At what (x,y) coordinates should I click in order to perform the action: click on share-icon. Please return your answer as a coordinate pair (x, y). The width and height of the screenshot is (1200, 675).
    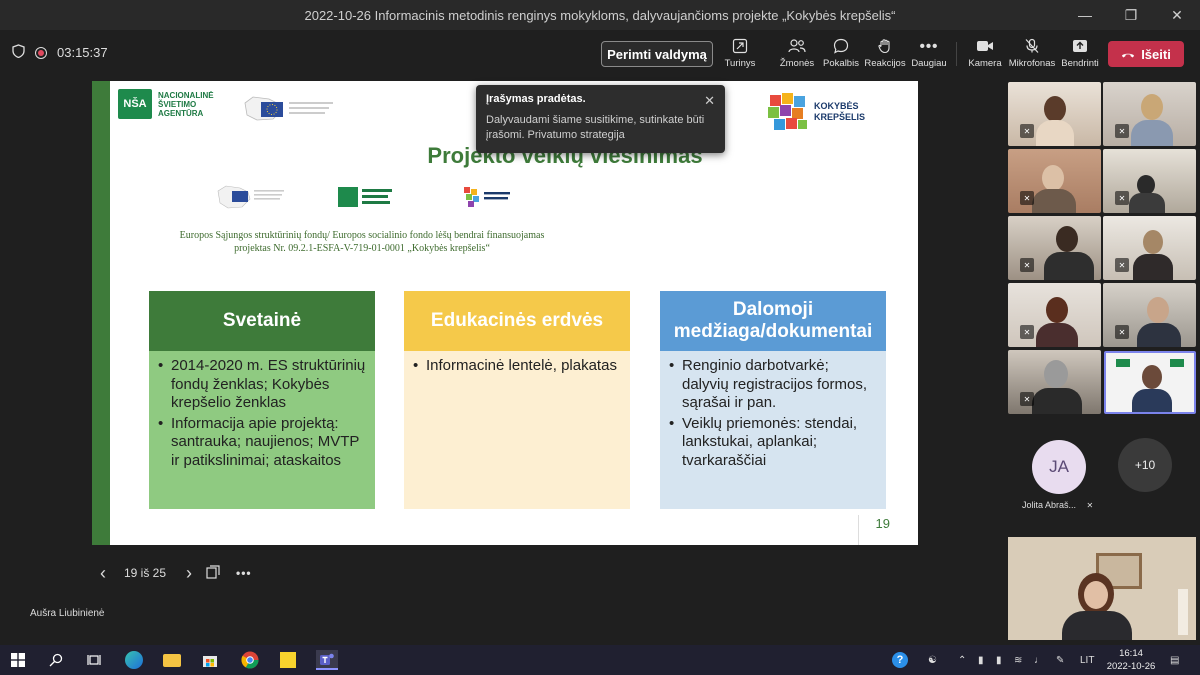
    Looking at the image, I should click on (1080, 46).